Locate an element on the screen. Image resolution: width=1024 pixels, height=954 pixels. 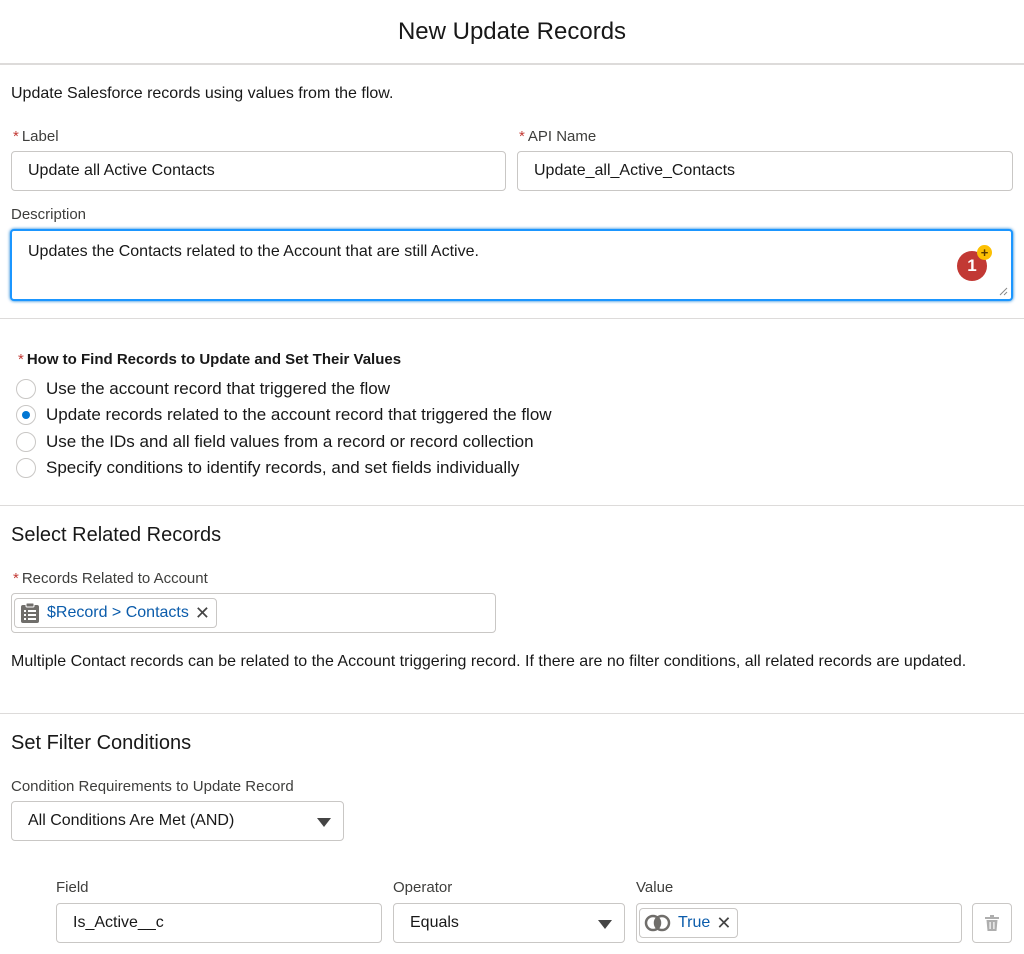
select-related-records-title: Select Related Records is located at coordinates (116, 535).